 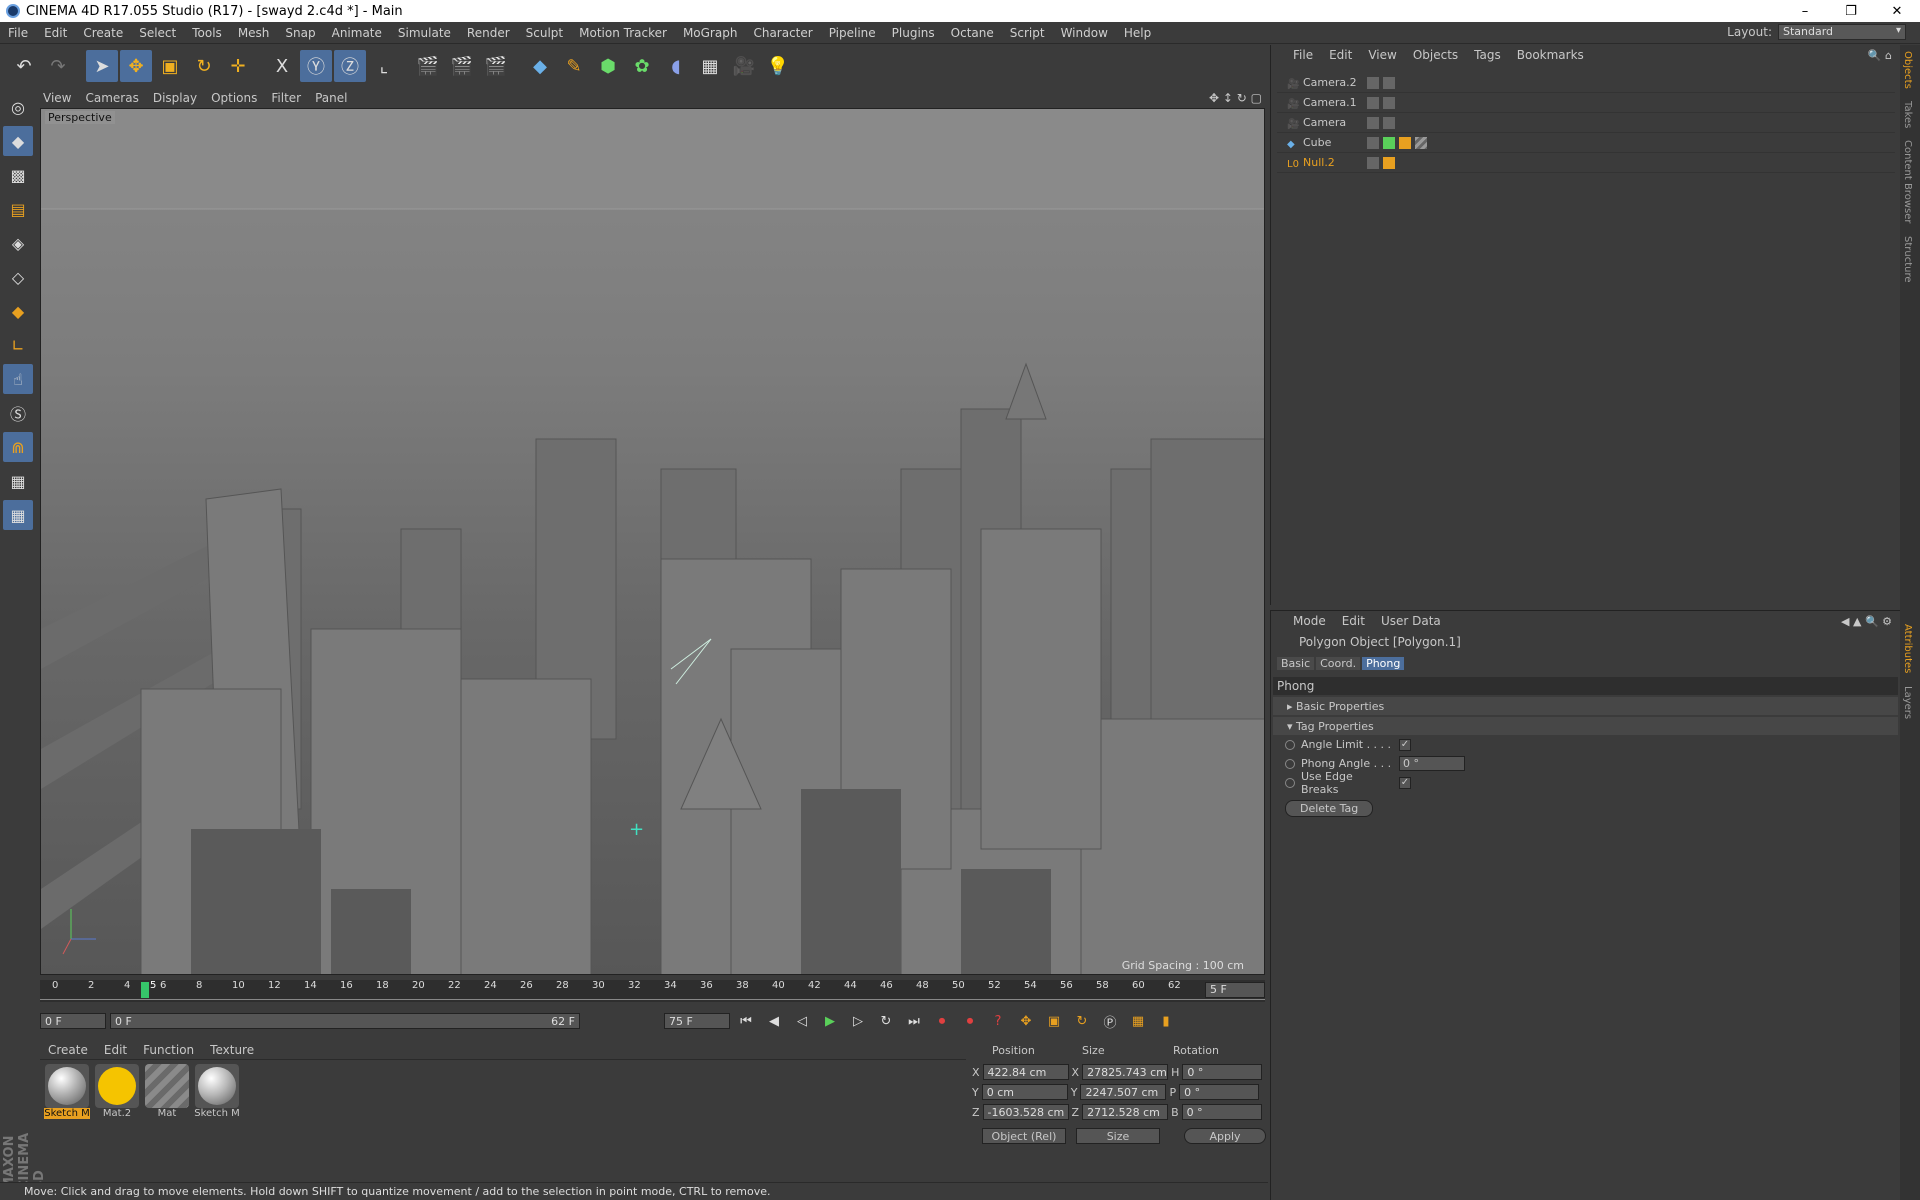 What do you see at coordinates (998, 1021) in the screenshot?
I see `keyframe-selection-icon: ?` at bounding box center [998, 1021].